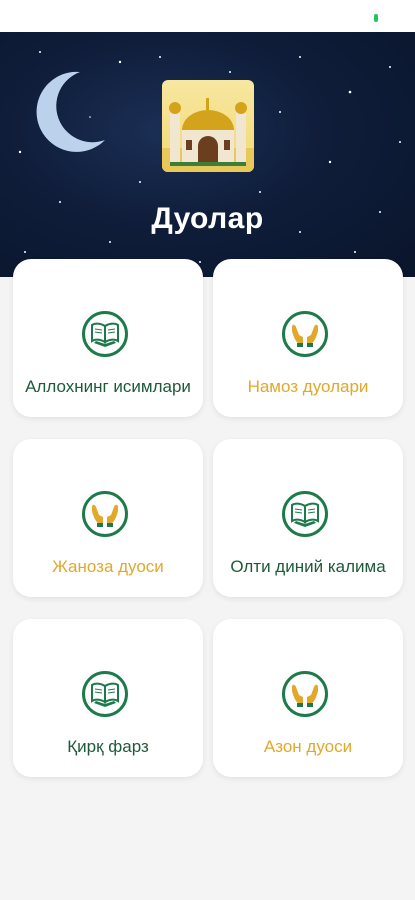 The image size is (415, 900). Describe the element at coordinates (108, 746) in the screenshot. I see `card-label: Қирқ фарз` at that location.